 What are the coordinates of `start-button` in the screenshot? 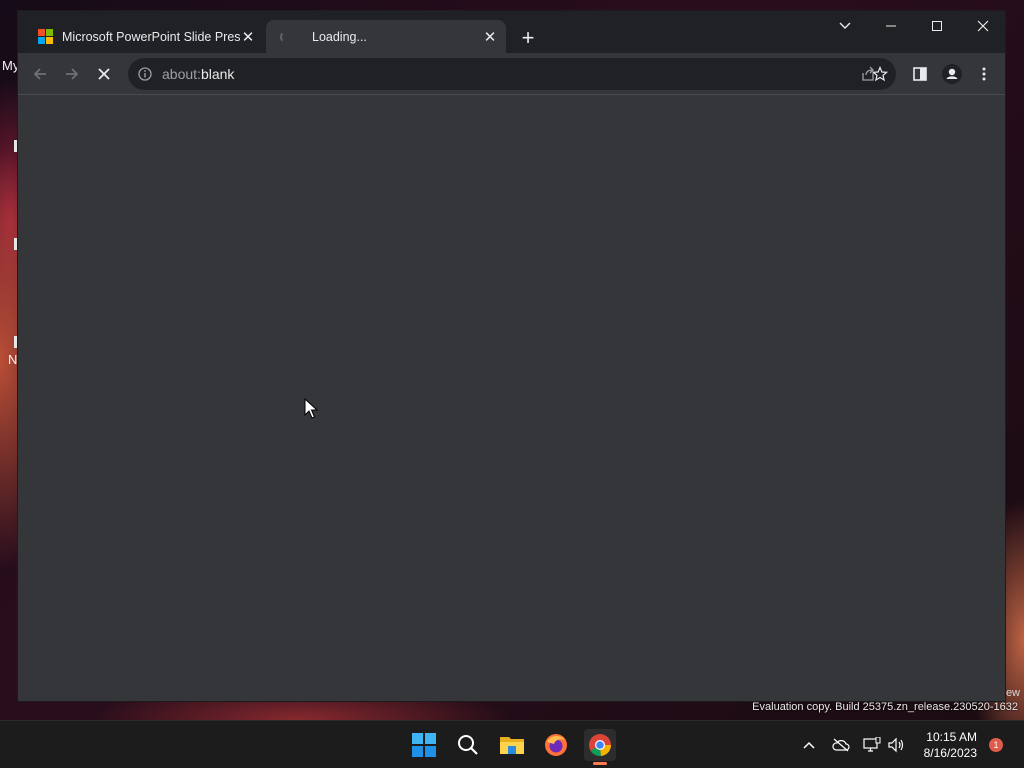 It's located at (424, 745).